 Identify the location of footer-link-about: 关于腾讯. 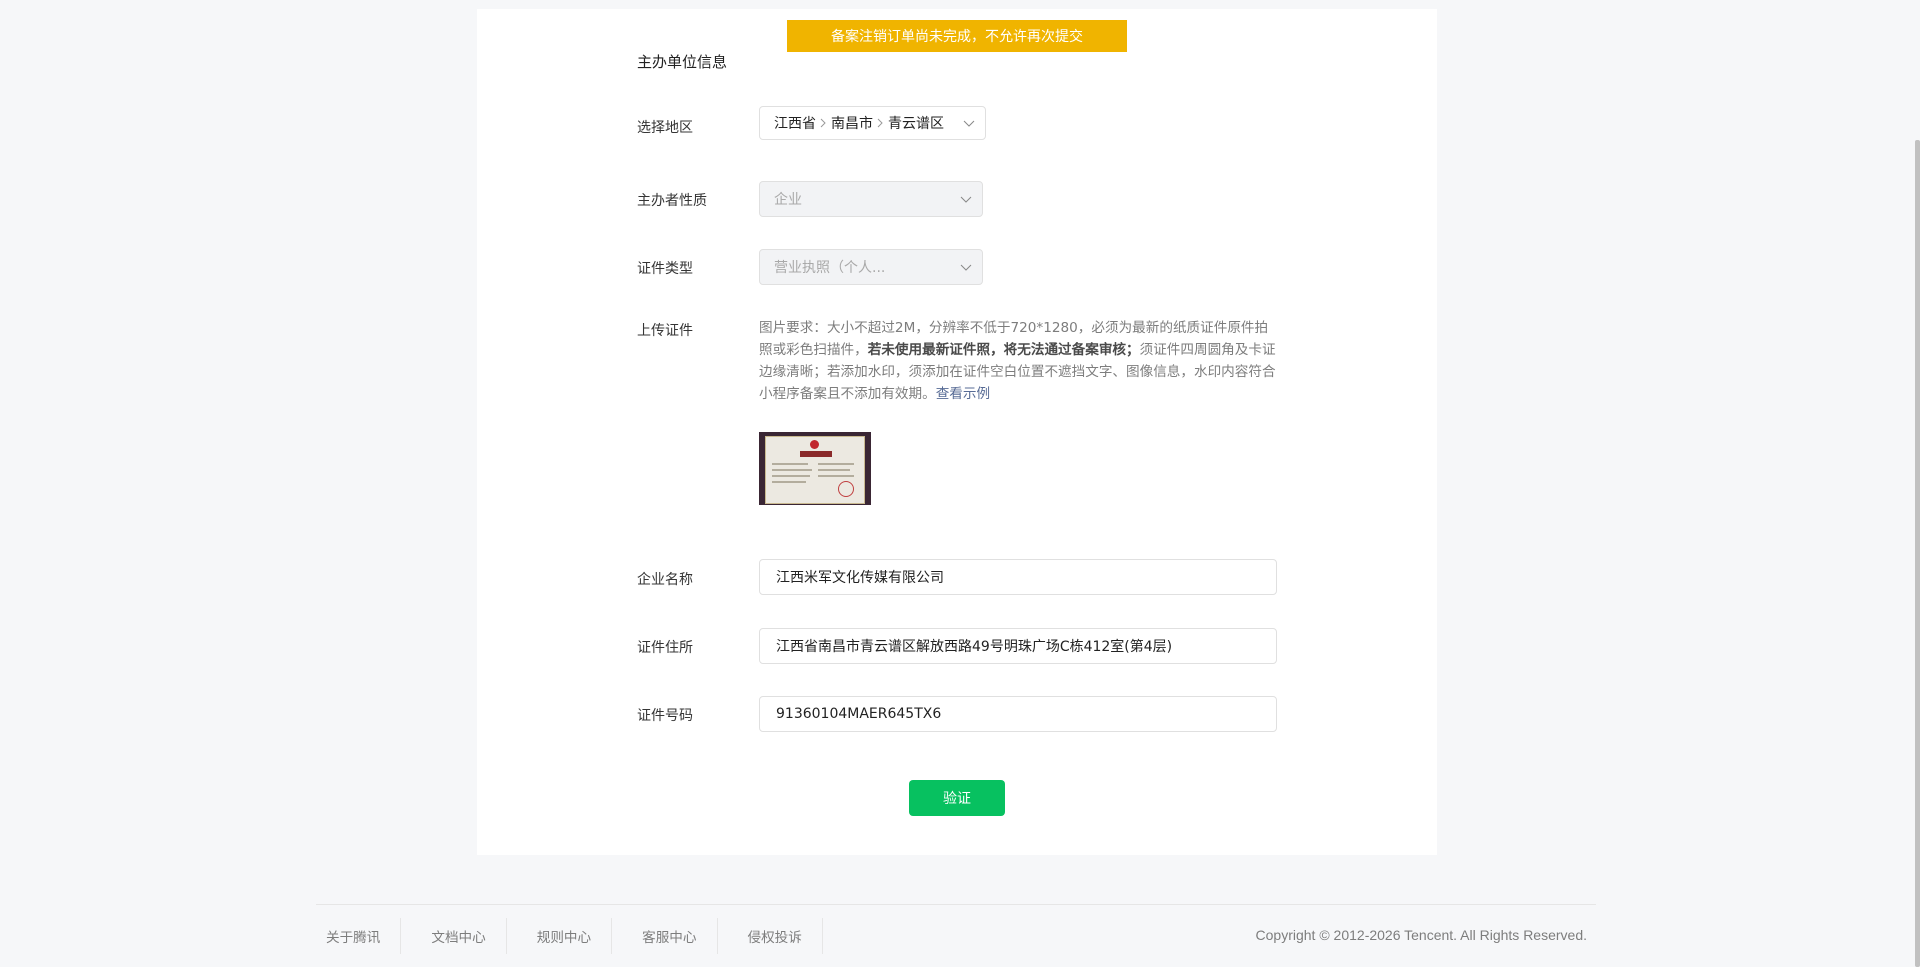
(359, 936).